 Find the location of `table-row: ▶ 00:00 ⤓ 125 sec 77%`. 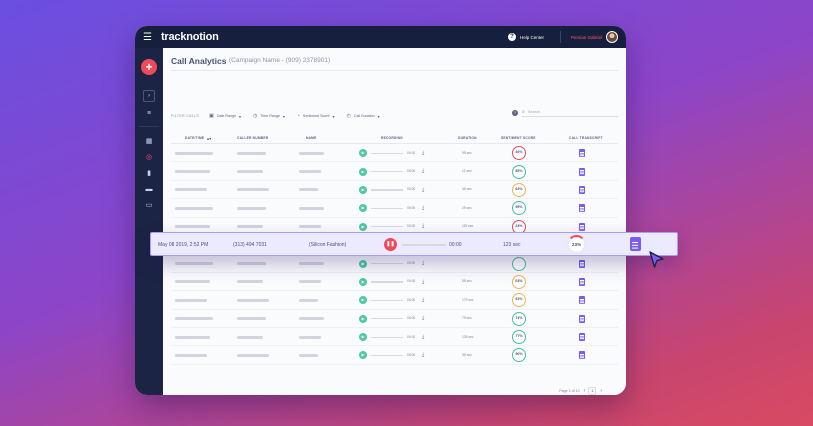

table-row: ▶ 00:00 ⤓ 125 sec 77% is located at coordinates (394, 337).